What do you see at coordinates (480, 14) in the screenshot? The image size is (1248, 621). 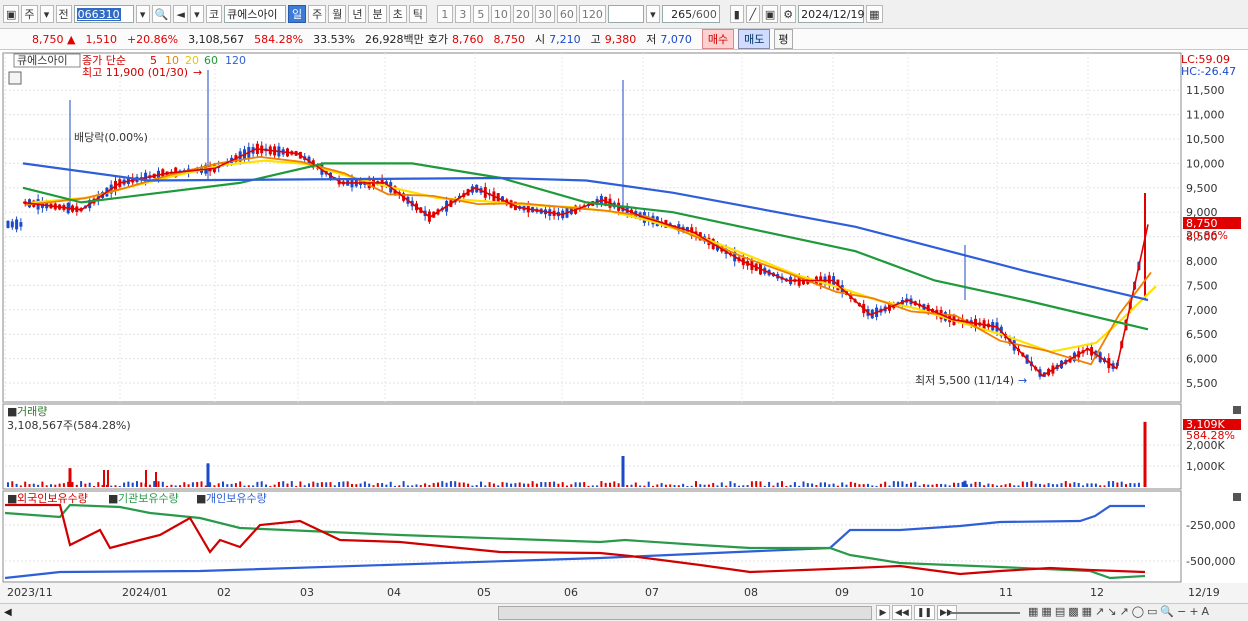 I see `interval-5: 5` at bounding box center [480, 14].